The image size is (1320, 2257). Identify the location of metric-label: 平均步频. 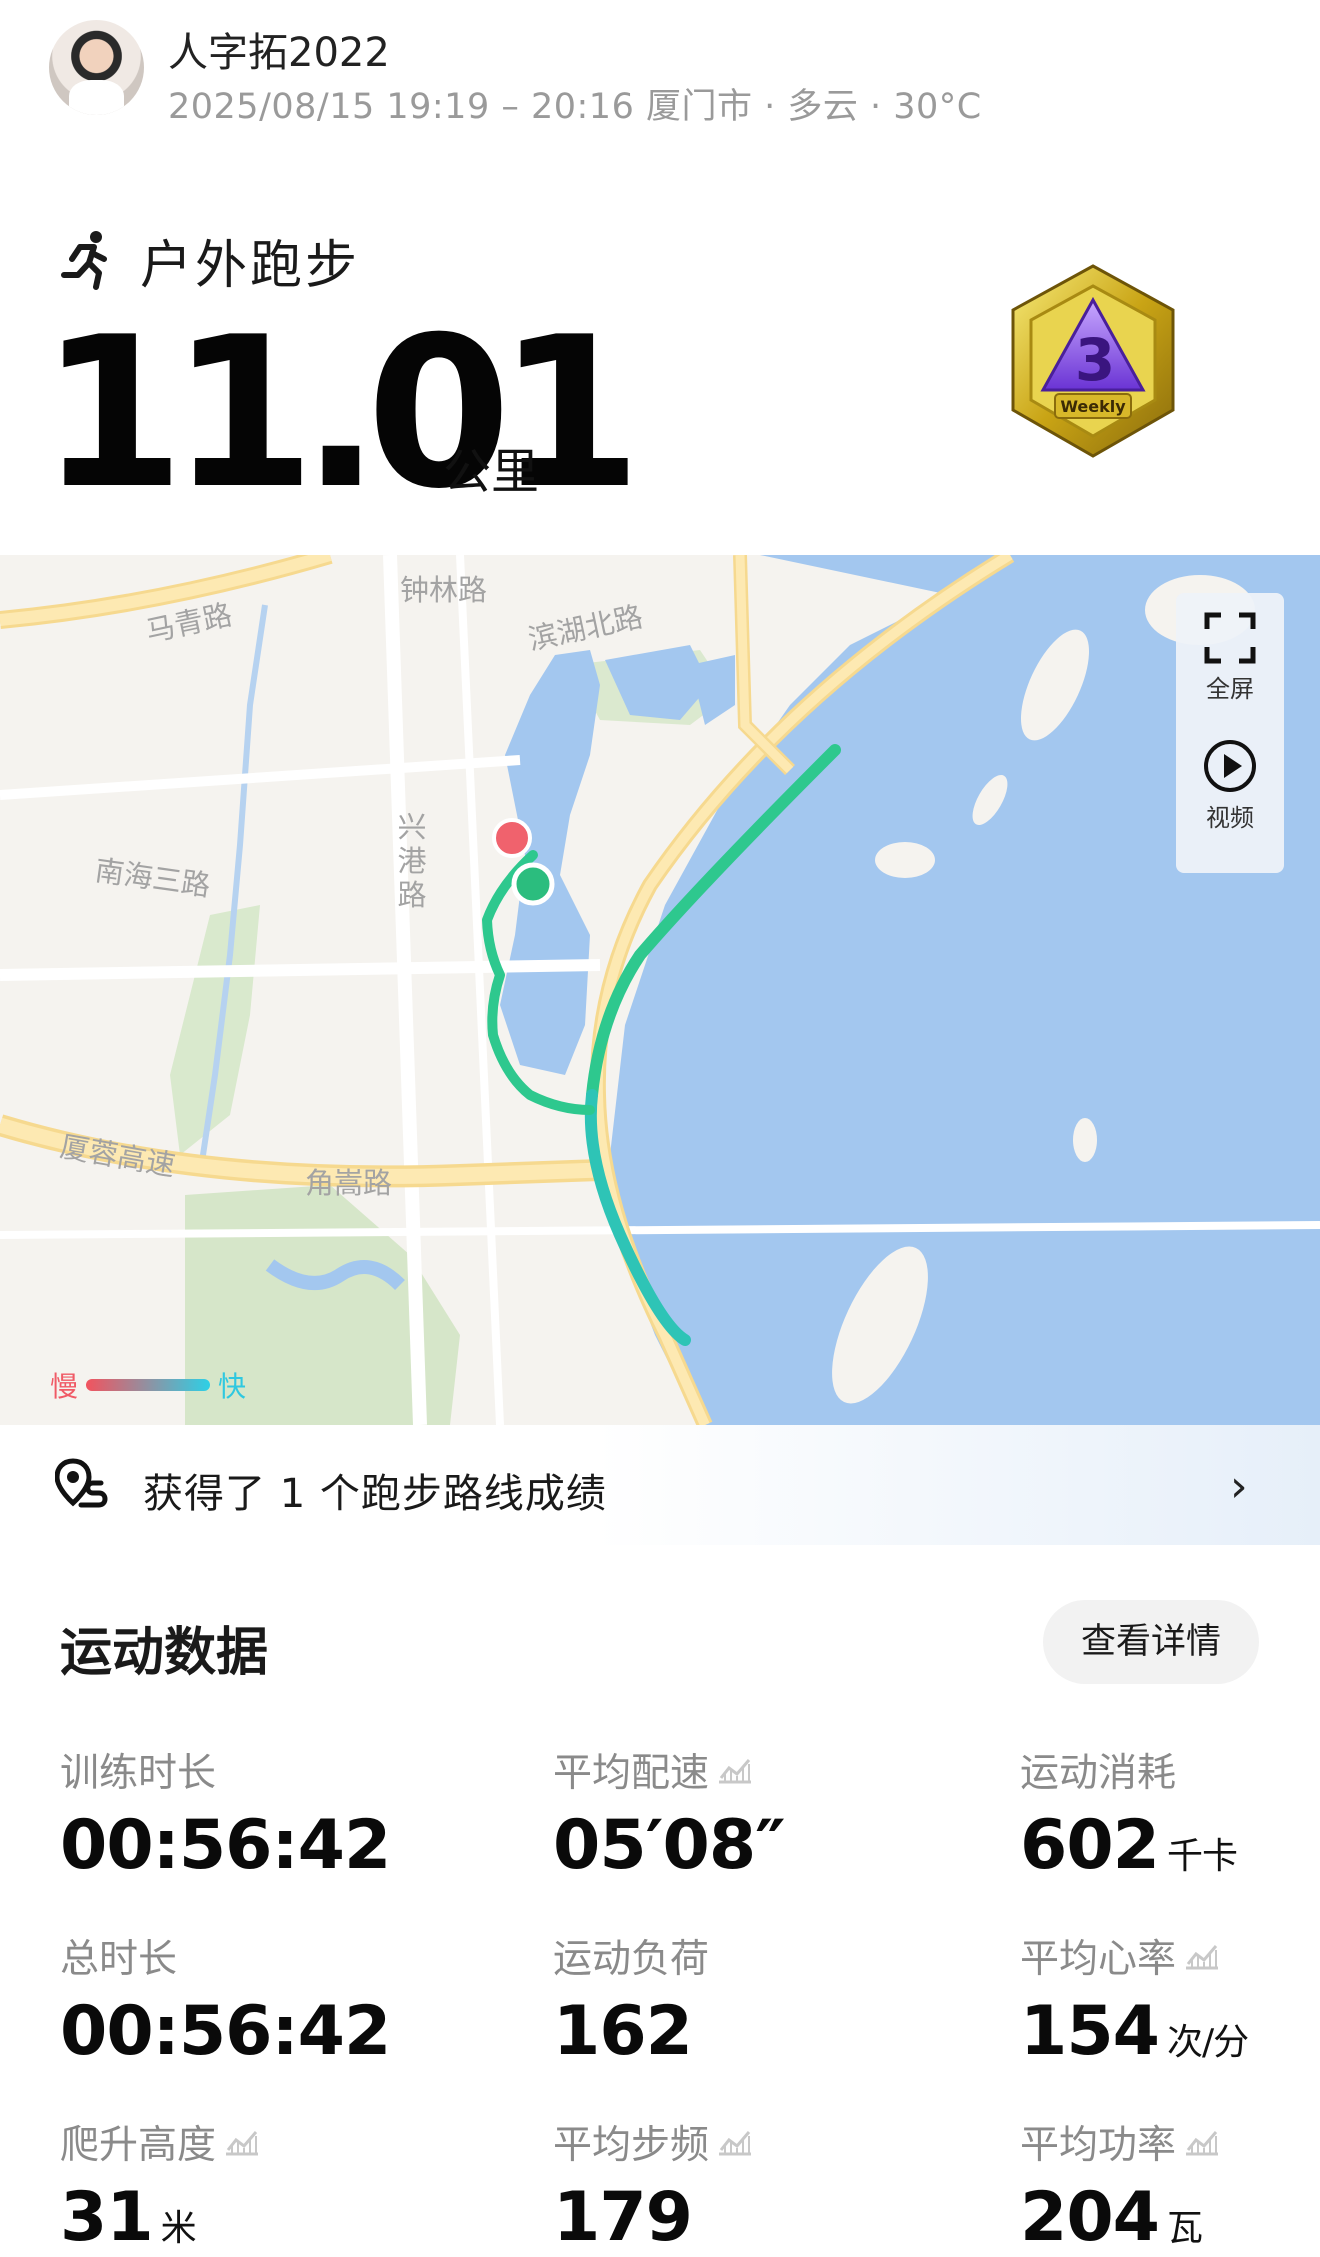
(631, 2145).